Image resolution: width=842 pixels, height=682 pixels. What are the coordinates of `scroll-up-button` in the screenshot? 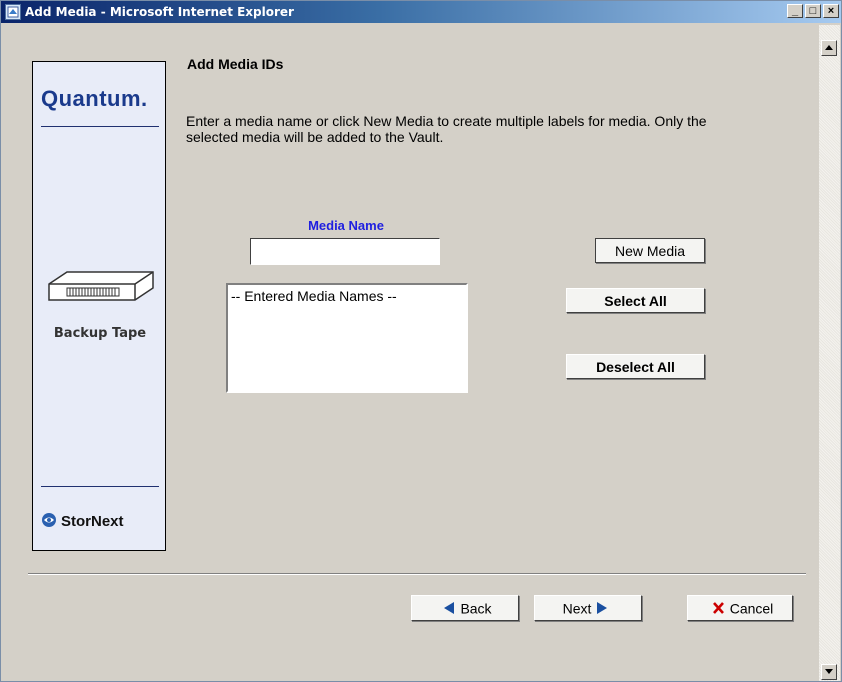 It's located at (829, 48).